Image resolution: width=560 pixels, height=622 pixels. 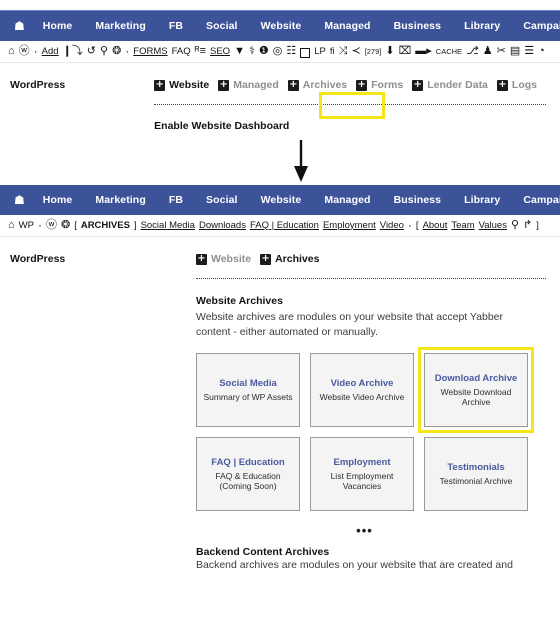 I want to click on archive-card-social-media: Social Media Summary of WP Assets, so click(x=248, y=390).